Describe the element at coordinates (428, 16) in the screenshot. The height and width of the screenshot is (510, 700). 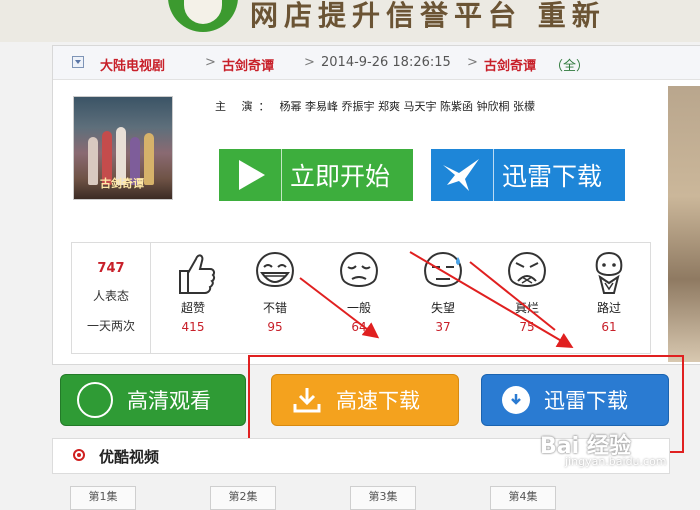
I see `banner-slogan: 网店提升信誉平台 重新` at that location.